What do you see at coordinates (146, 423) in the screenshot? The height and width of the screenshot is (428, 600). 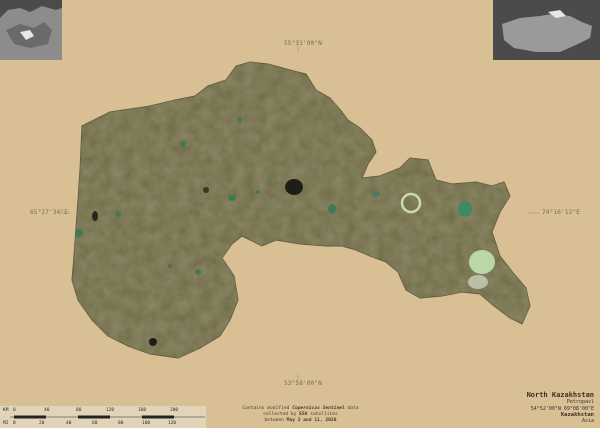 I see `scale-mi-tick: 100` at bounding box center [146, 423].